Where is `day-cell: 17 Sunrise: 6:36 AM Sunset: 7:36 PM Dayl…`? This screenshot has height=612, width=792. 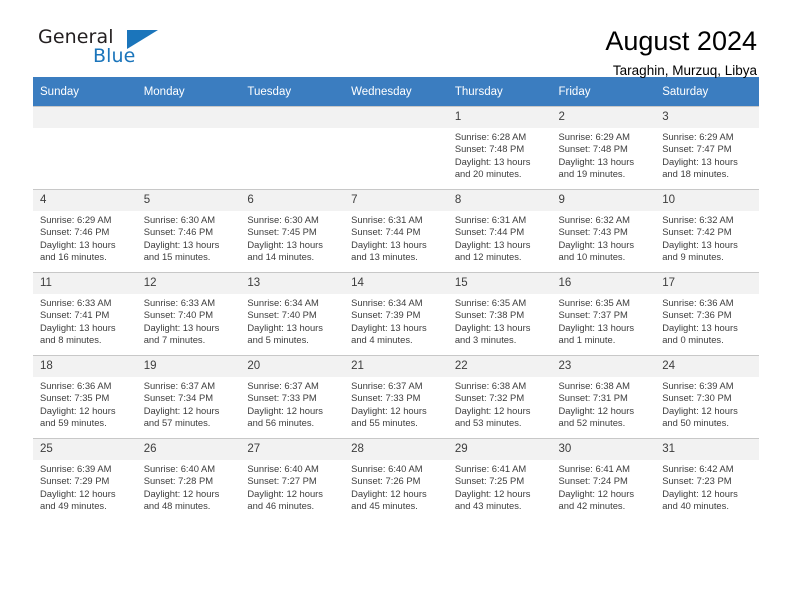
day-cell: 17 Sunrise: 6:36 AM Sunset: 7:36 PM Dayl… is located at coordinates (707, 313).